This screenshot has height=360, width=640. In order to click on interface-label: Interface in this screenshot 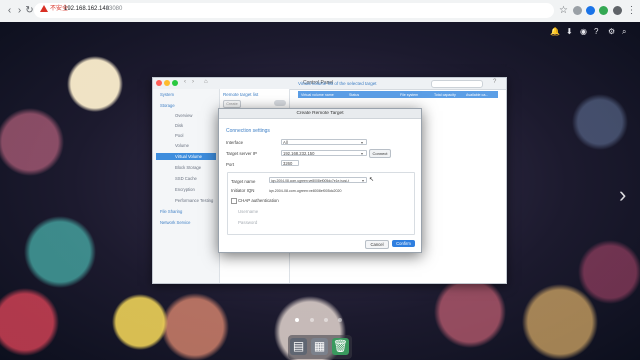, I will do `click(235, 142)`.